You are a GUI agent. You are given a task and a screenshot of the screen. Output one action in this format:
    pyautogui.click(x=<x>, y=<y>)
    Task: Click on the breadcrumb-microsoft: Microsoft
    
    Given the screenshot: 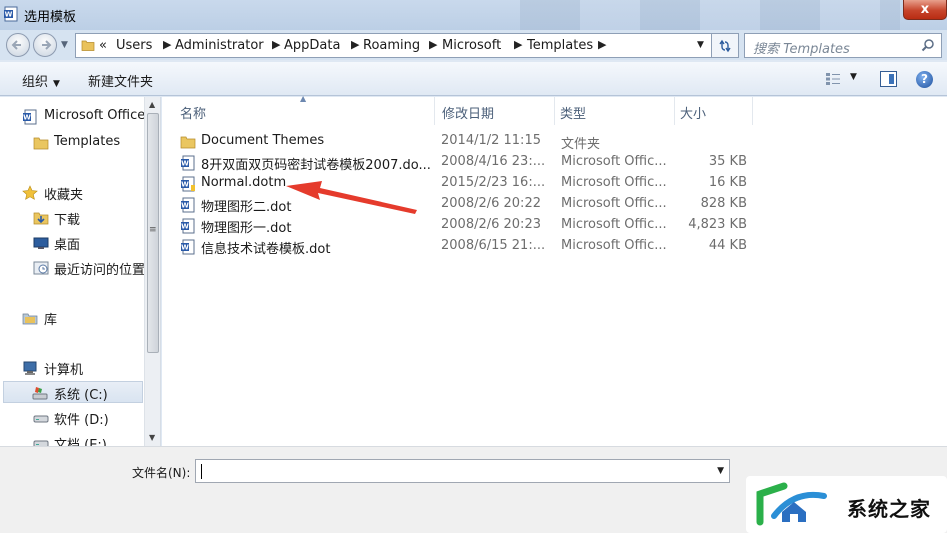 What is the action you would take?
    pyautogui.click(x=471, y=45)
    